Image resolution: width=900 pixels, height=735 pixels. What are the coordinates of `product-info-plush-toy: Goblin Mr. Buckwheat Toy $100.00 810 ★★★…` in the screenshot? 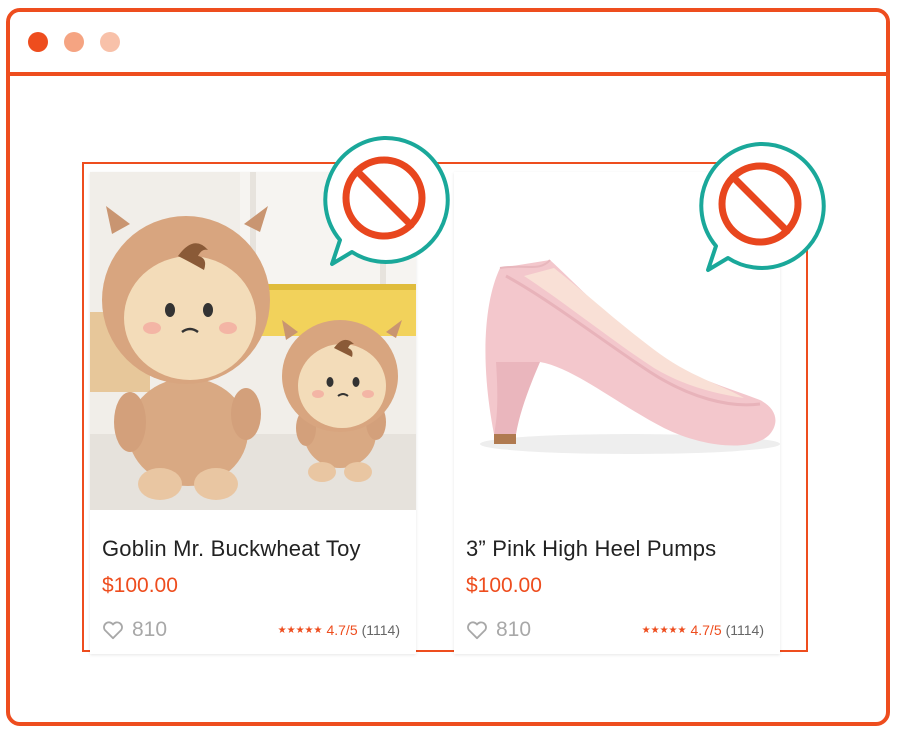 It's located at (253, 582).